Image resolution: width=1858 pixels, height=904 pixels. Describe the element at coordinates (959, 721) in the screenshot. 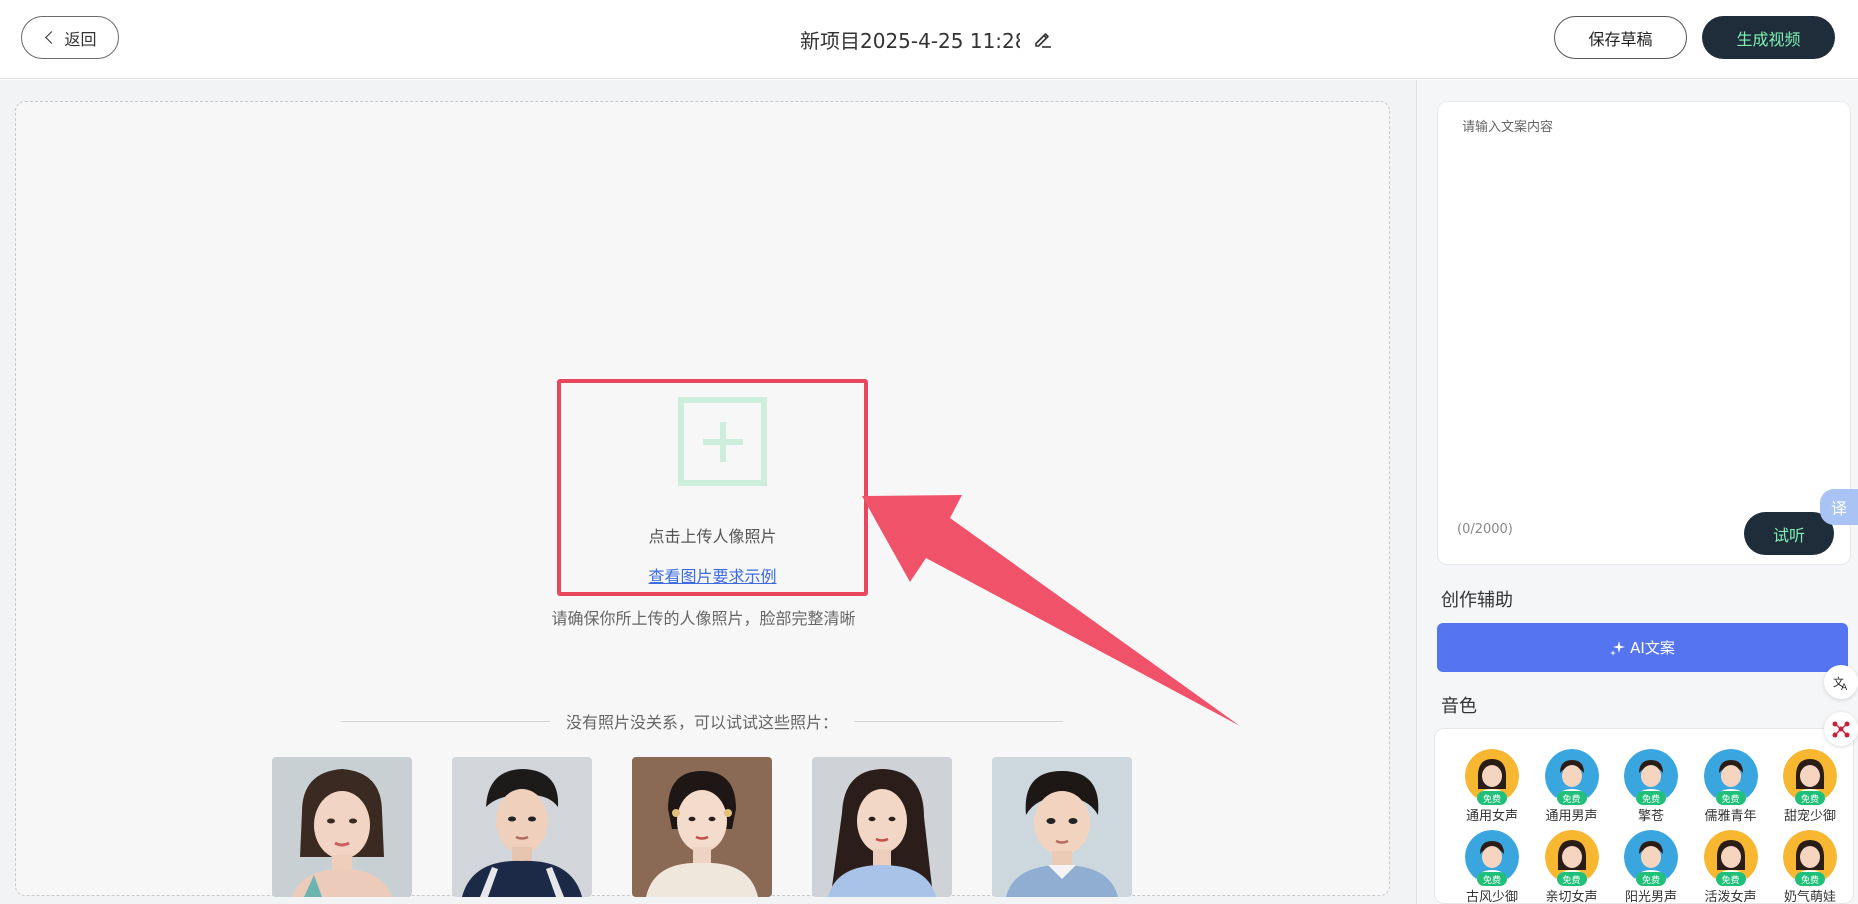

I see `divider-line-right` at that location.